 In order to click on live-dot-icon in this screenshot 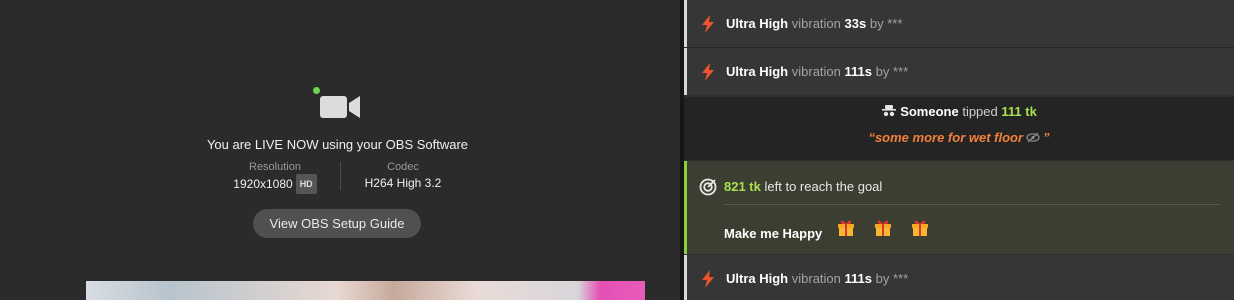, I will do `click(316, 90)`.